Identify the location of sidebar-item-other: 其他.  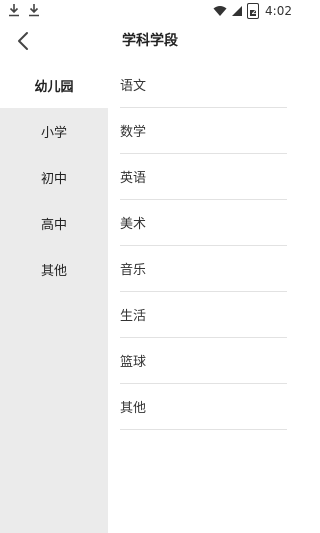
(54, 269).